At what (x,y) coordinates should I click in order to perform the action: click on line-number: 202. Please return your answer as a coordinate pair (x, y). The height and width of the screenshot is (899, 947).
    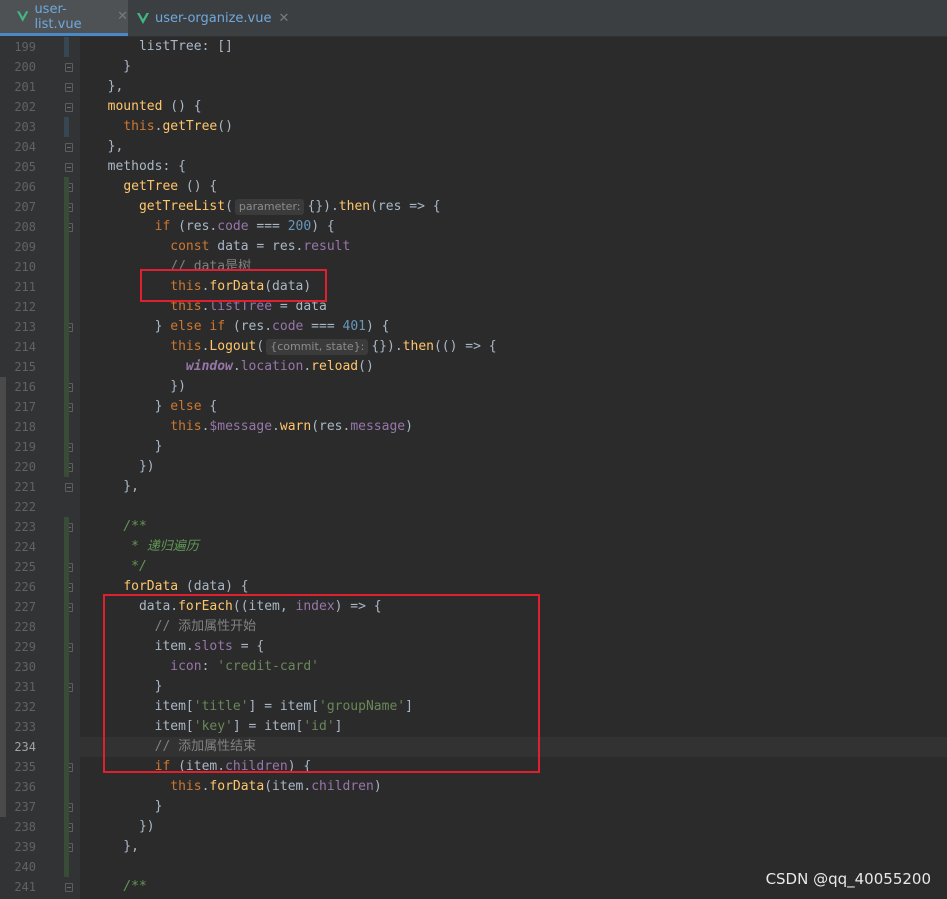
    Looking at the image, I should click on (25, 107).